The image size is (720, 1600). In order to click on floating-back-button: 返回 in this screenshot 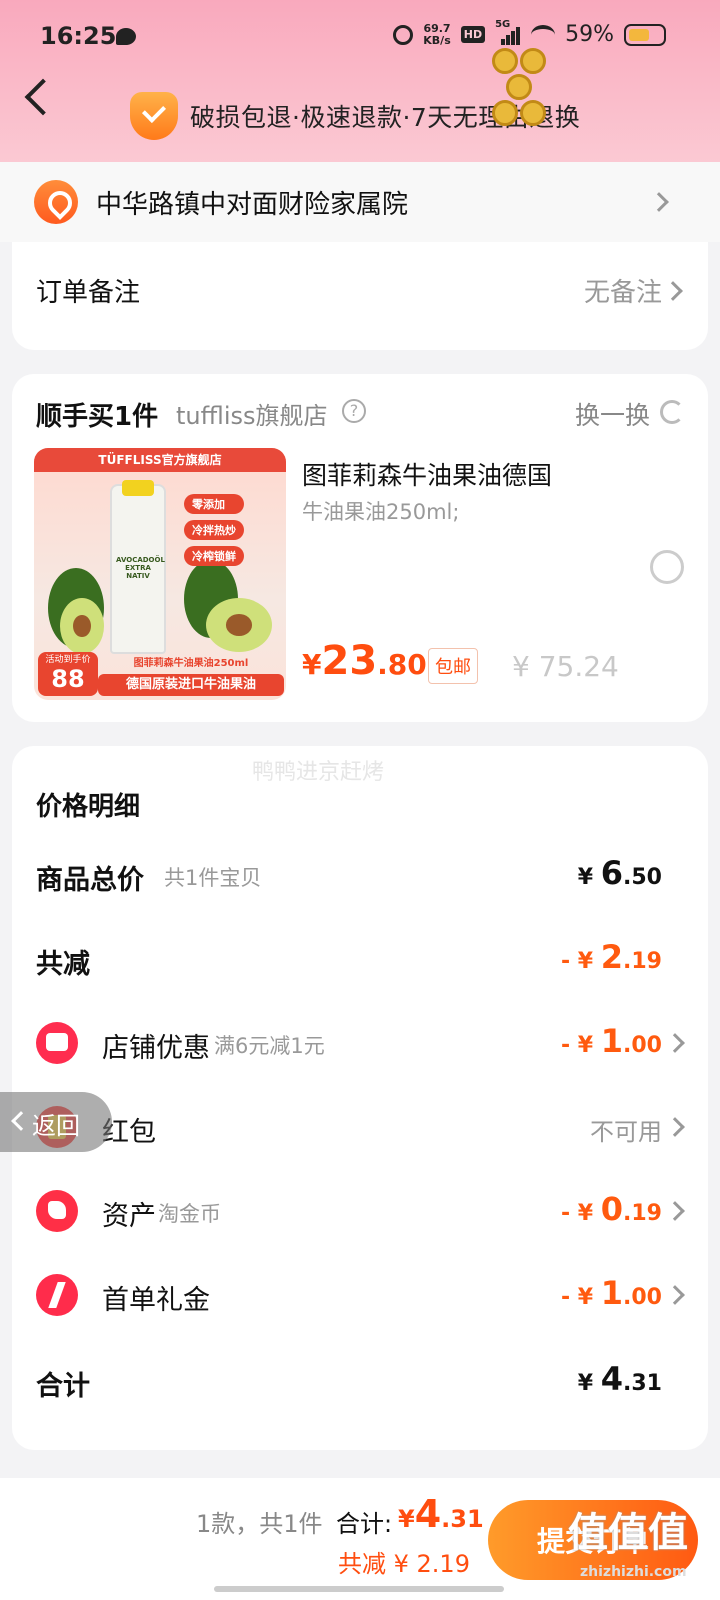, I will do `click(56, 1122)`.